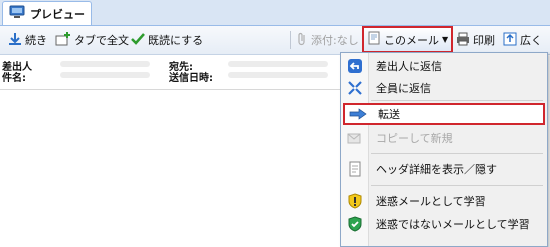 The height and width of the screenshot is (247, 550). Describe the element at coordinates (354, 169) in the screenshot. I see `document-icon` at that location.